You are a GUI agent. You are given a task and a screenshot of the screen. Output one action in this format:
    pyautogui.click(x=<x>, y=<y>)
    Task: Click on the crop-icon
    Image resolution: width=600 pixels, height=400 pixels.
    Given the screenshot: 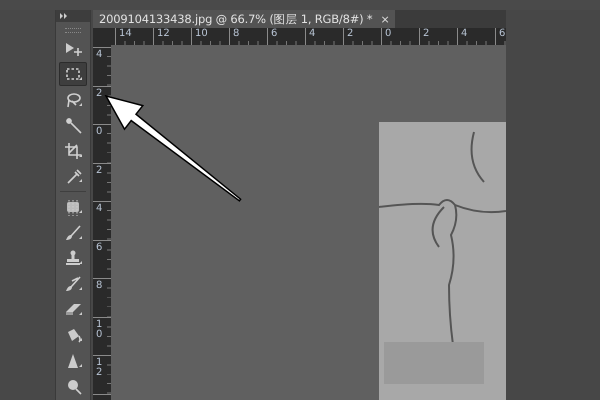 What is the action you would take?
    pyautogui.click(x=73, y=151)
    